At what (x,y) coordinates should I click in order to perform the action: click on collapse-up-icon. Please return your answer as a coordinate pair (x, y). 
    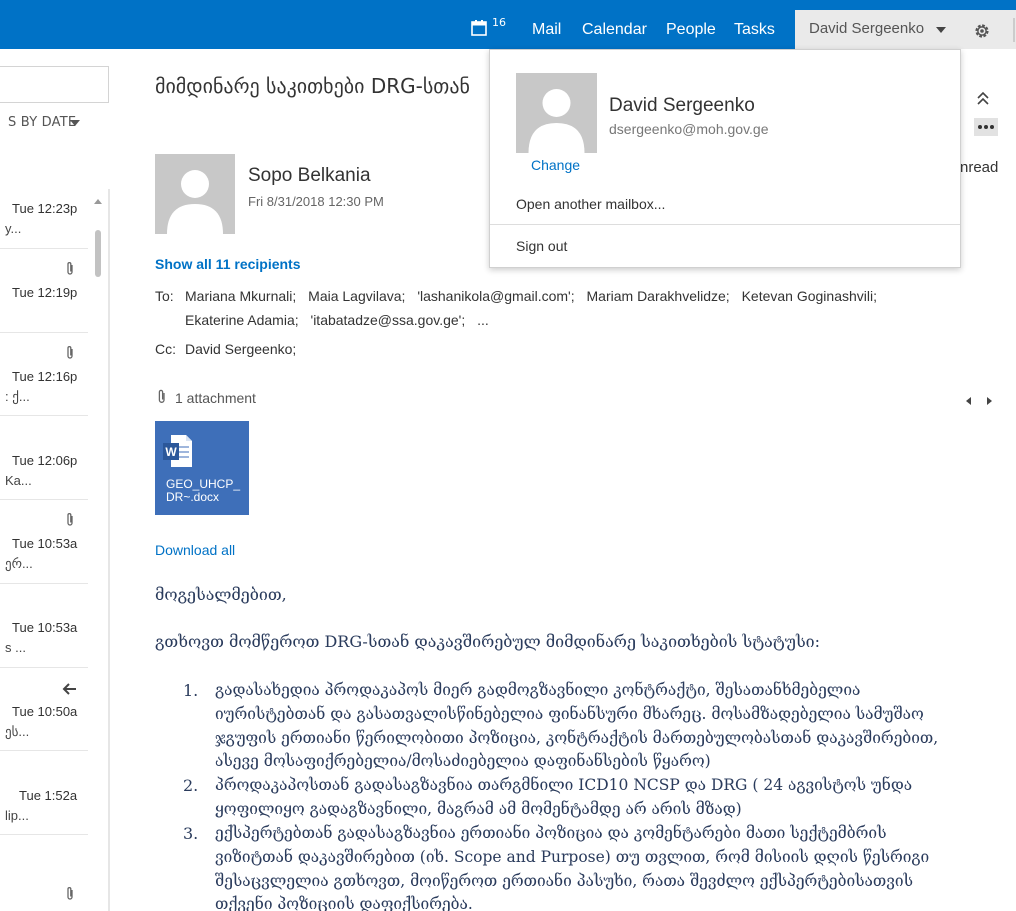
    Looking at the image, I should click on (983, 98).